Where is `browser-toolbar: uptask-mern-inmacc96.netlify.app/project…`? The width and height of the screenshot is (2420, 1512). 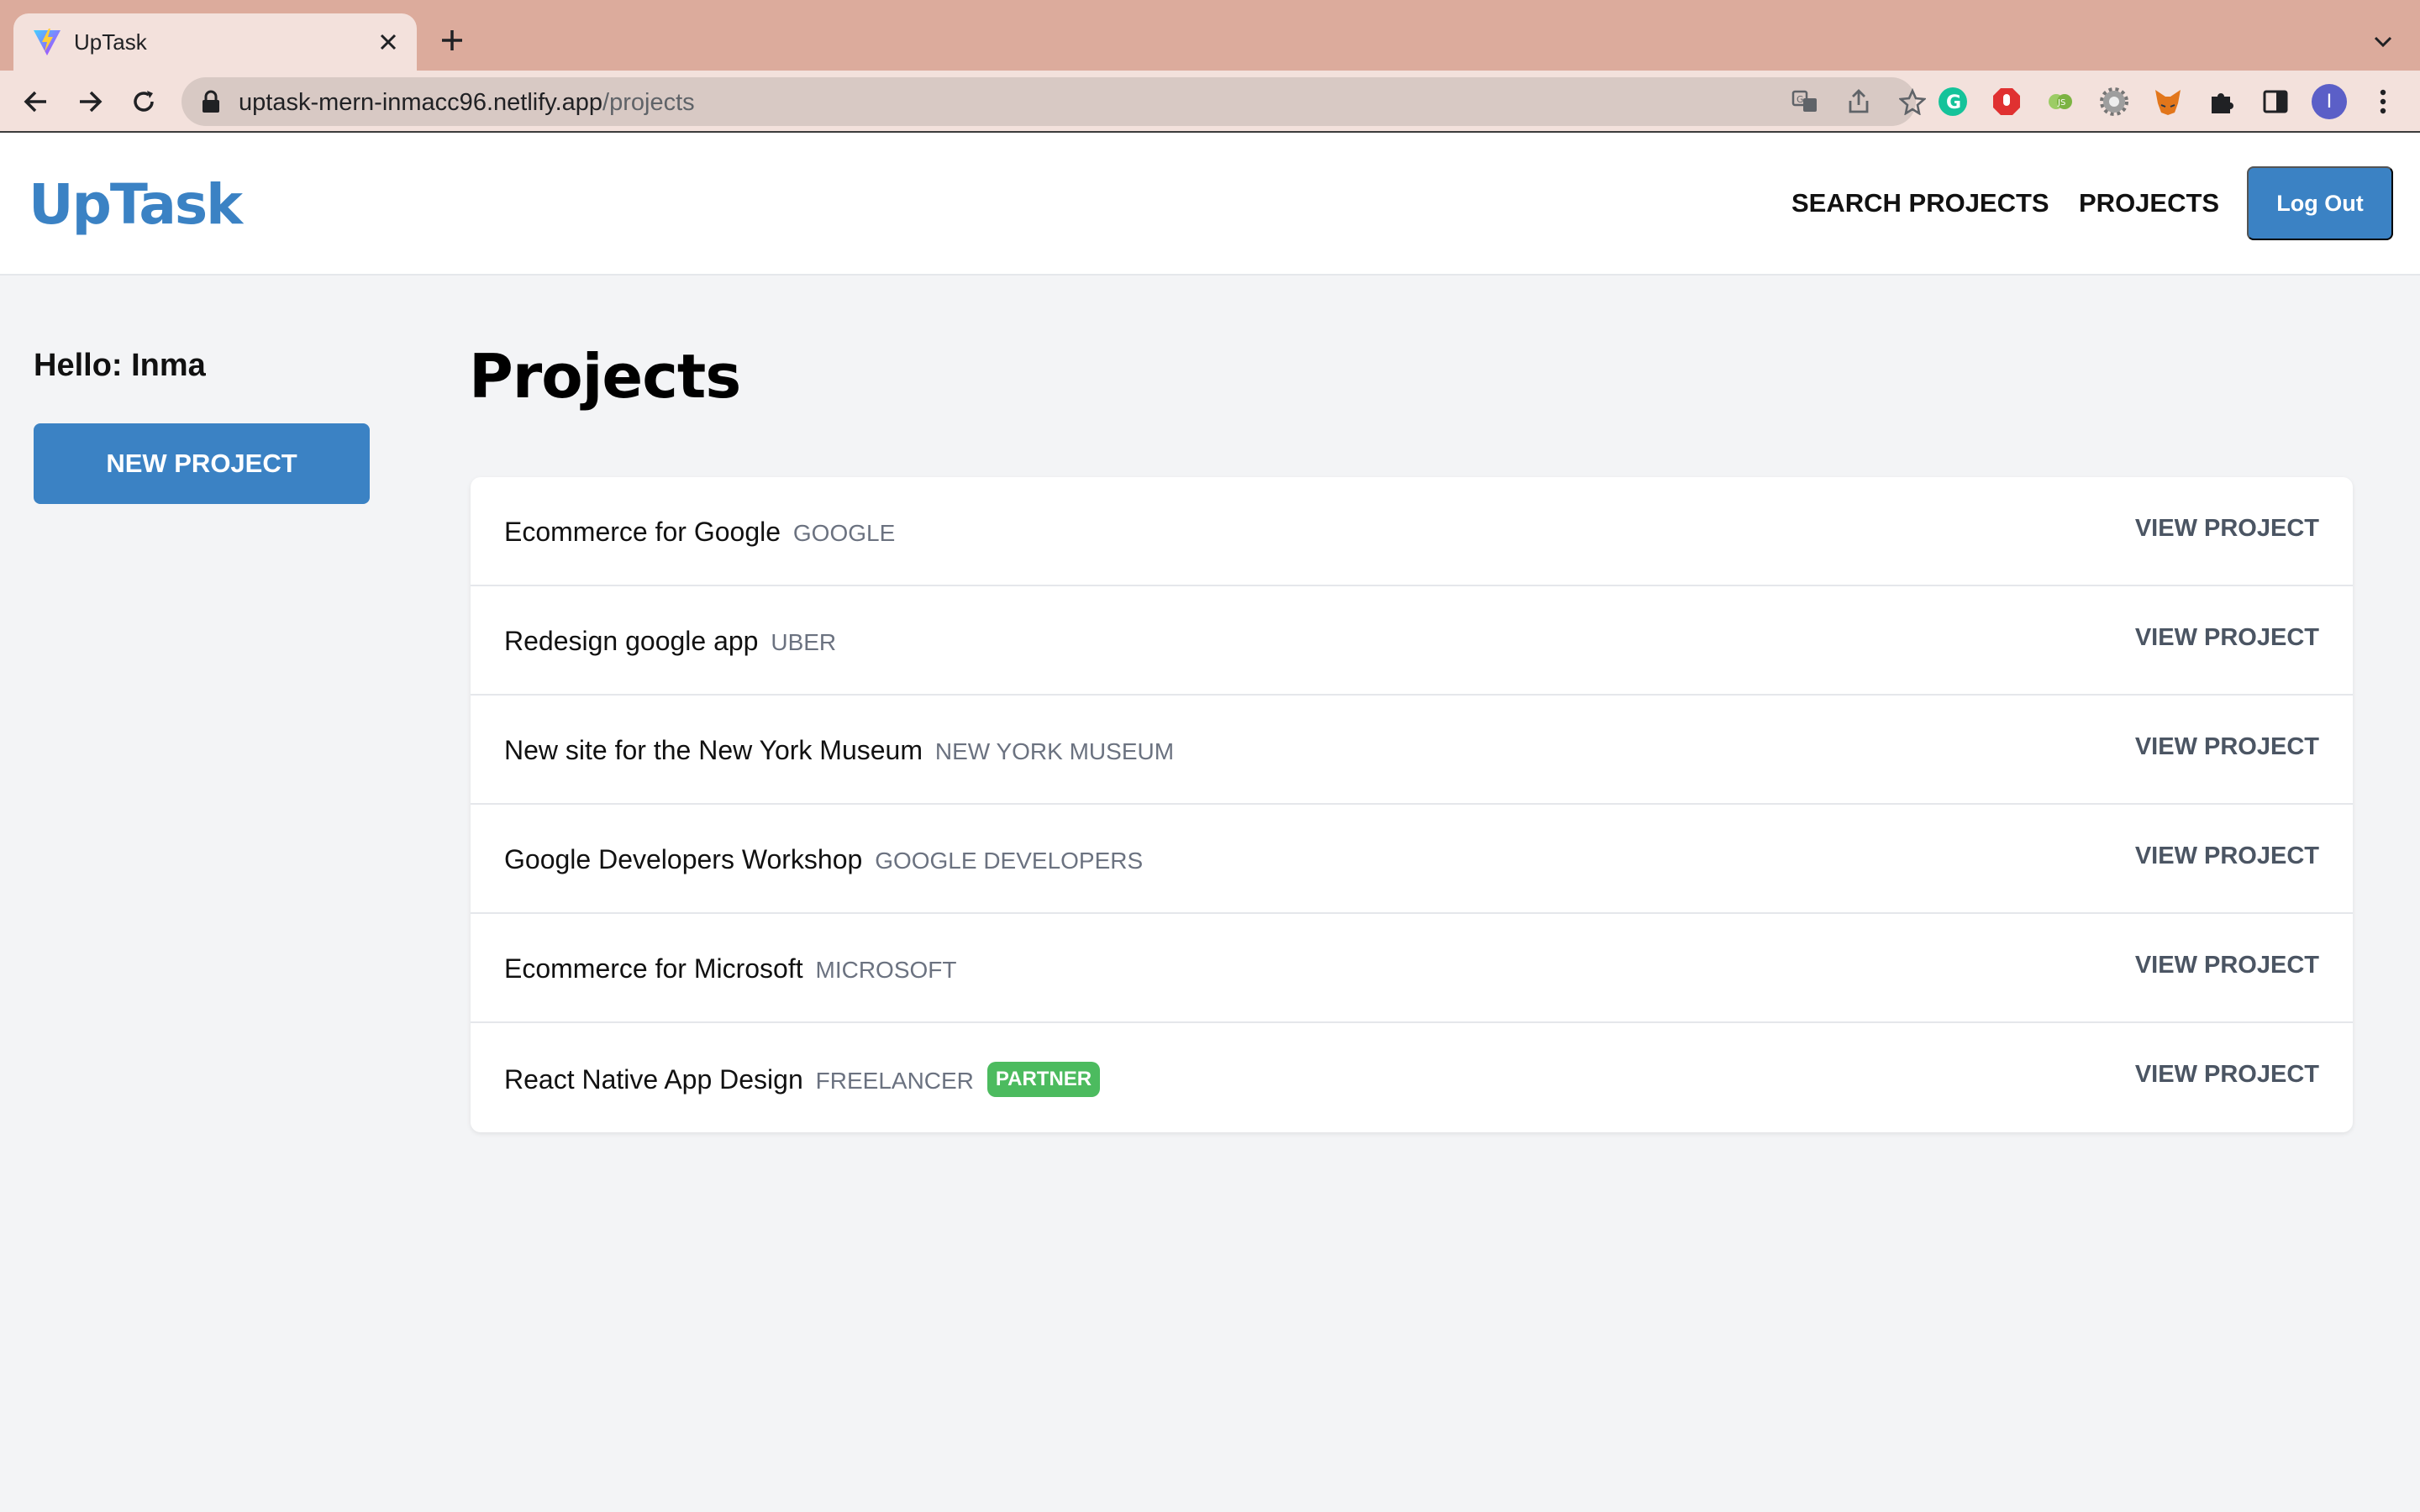 browser-toolbar: uptask-mern-inmacc96.netlify.app/project… is located at coordinates (1210, 102).